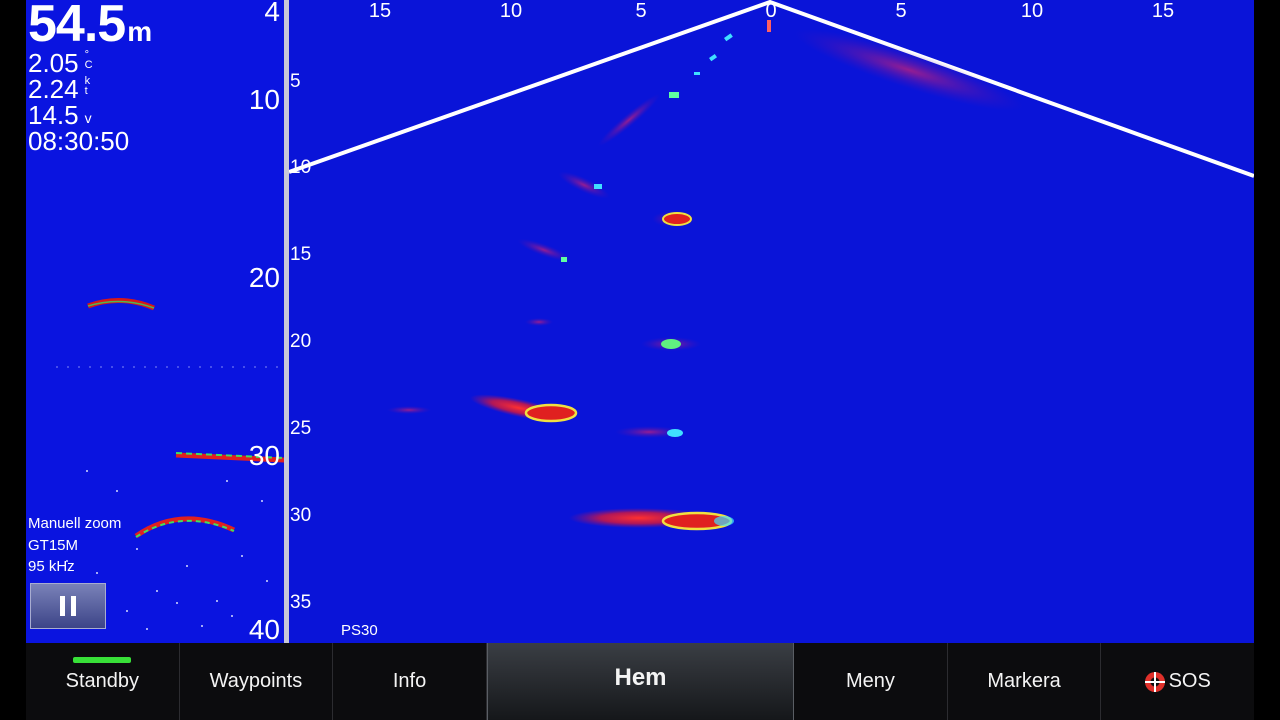 This screenshot has width=1280, height=720. I want to click on depth-scale-label: 30, so click(301, 515).